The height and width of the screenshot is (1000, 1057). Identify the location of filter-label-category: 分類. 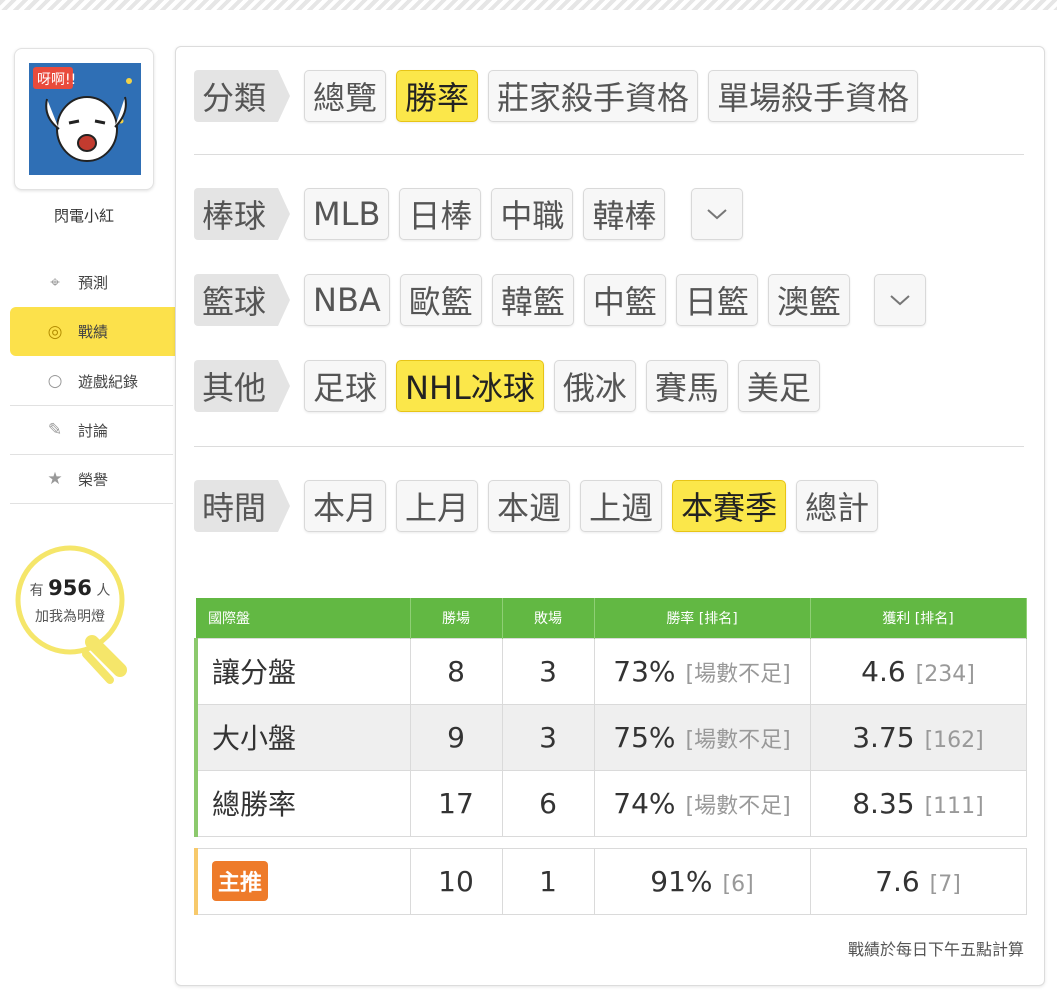
(242, 96).